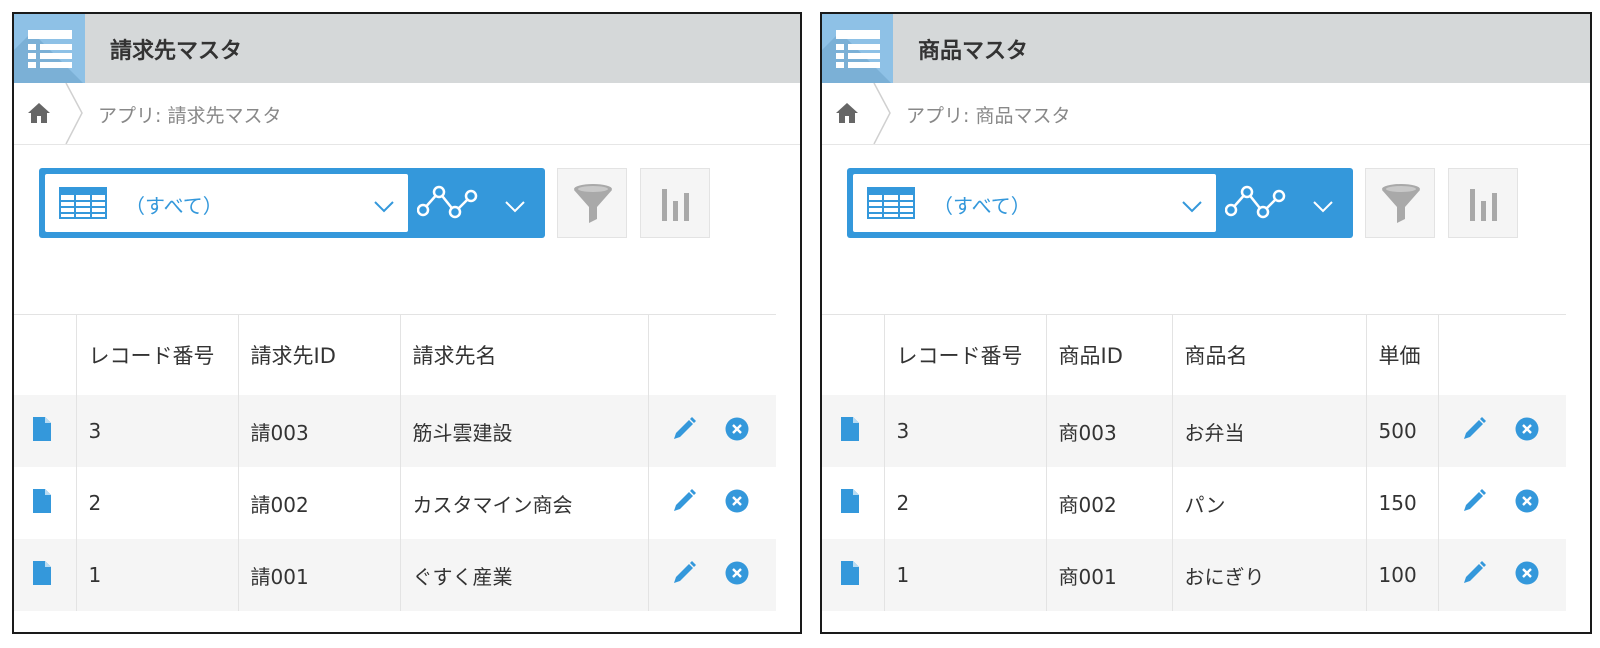  I want to click on breadcrumb: アプリ: 商品マスタ, so click(1206, 115).